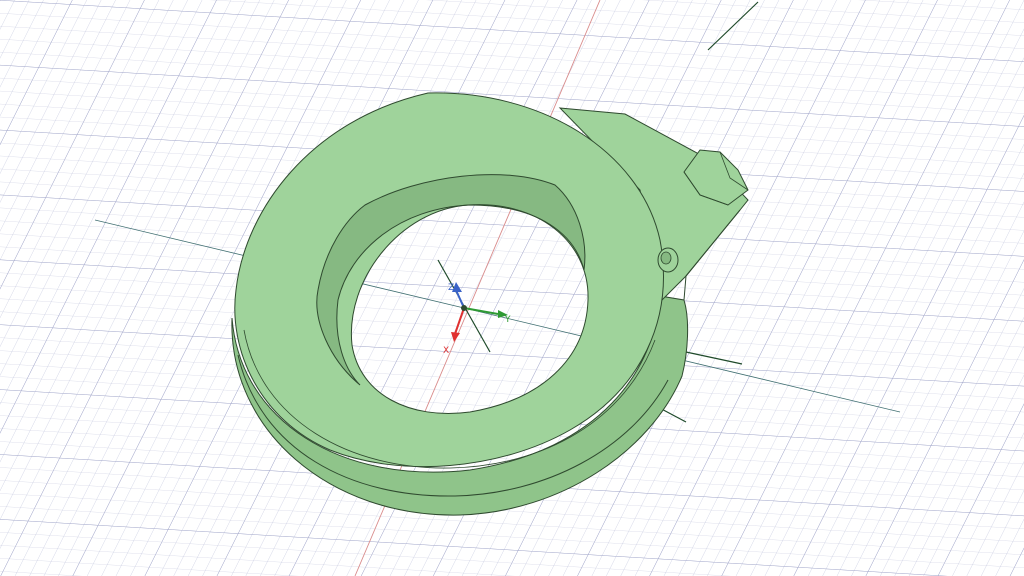  Describe the element at coordinates (666, 258) in the screenshot. I see `peg-hole` at that location.